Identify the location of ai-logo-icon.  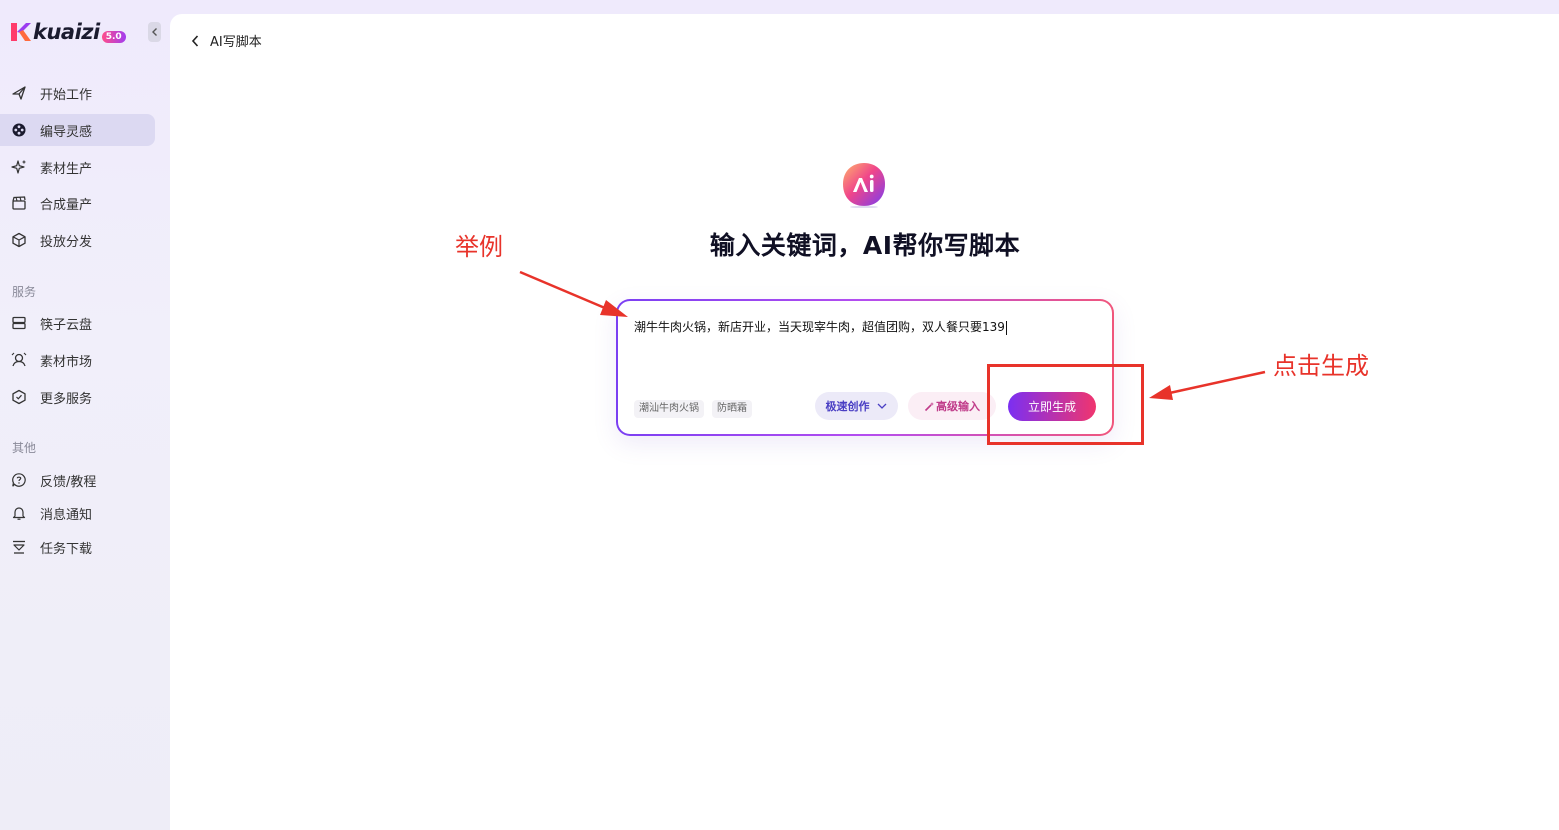
(864, 185).